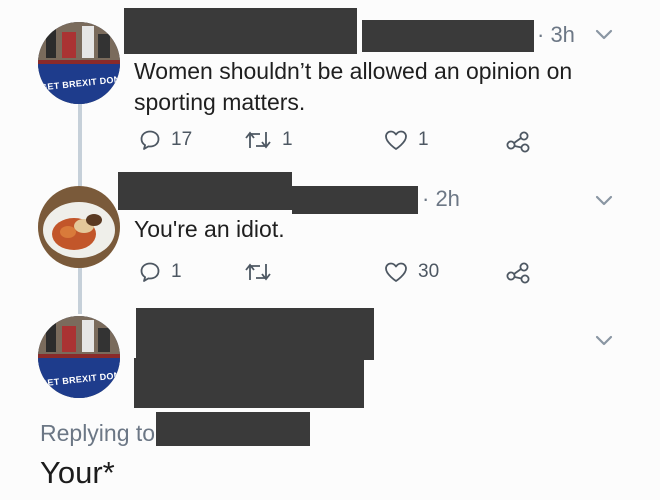 Image resolution: width=660 pixels, height=500 pixels. Describe the element at coordinates (429, 271) in the screenshot. I see `like-count: 30` at that location.